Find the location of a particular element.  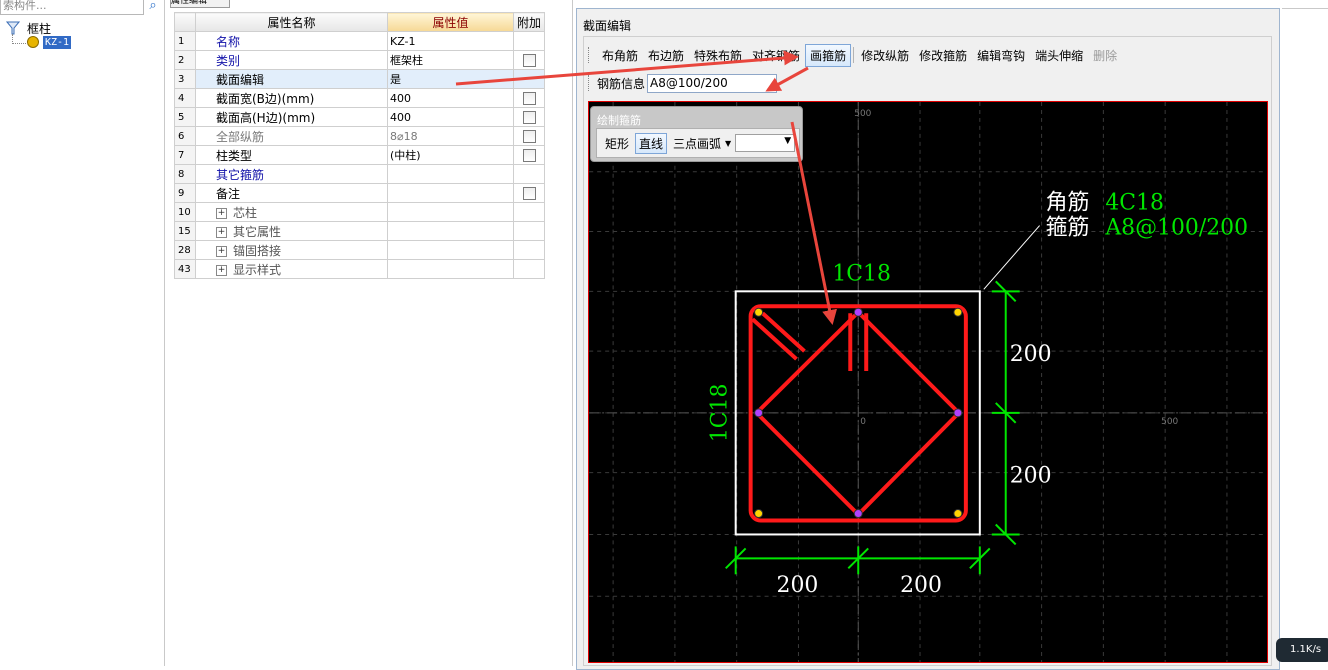

property-name: 柱类型 is located at coordinates (291, 155).